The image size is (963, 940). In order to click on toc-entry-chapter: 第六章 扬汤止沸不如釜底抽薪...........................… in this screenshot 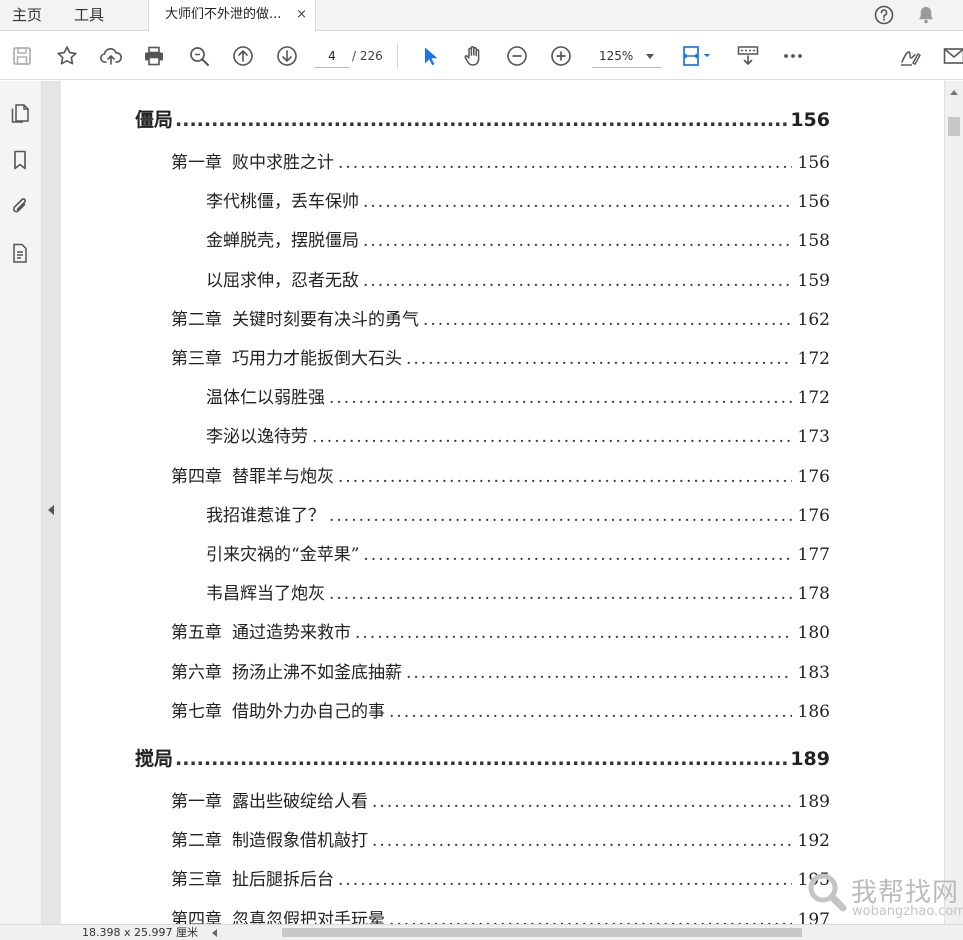, I will do `click(500, 670)`.